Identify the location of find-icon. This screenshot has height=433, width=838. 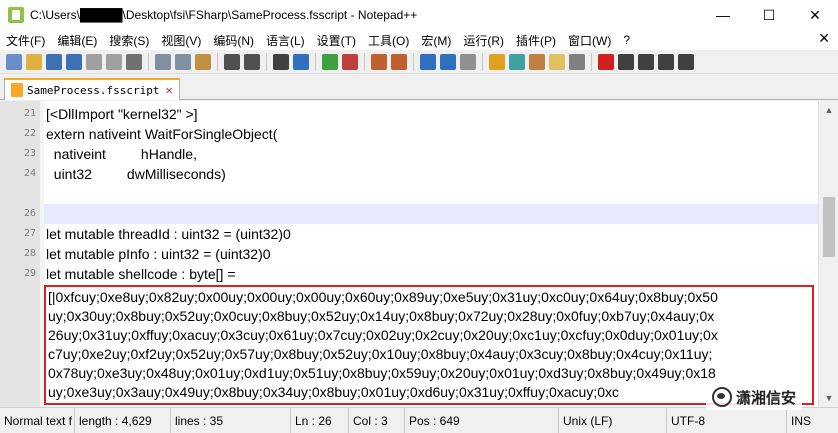
(281, 61).